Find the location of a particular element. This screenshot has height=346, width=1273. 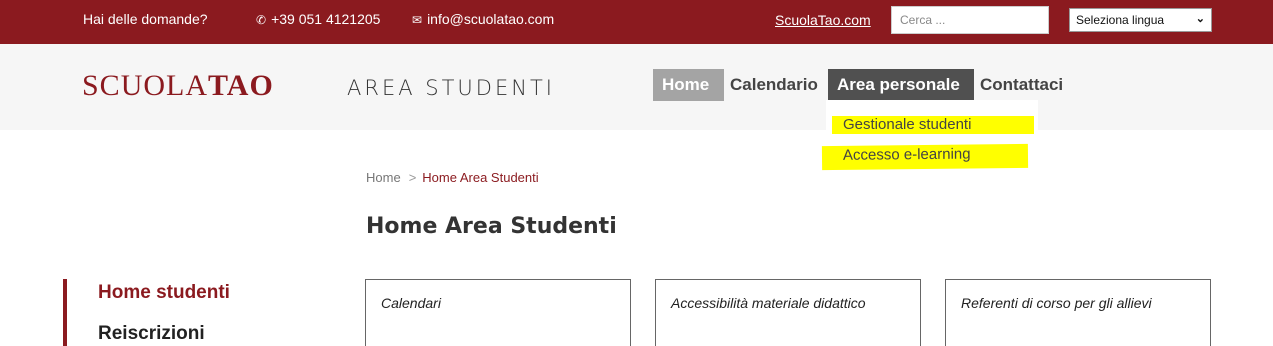

sidebar-item-home-studenti: Home studenti is located at coordinates (164, 293).